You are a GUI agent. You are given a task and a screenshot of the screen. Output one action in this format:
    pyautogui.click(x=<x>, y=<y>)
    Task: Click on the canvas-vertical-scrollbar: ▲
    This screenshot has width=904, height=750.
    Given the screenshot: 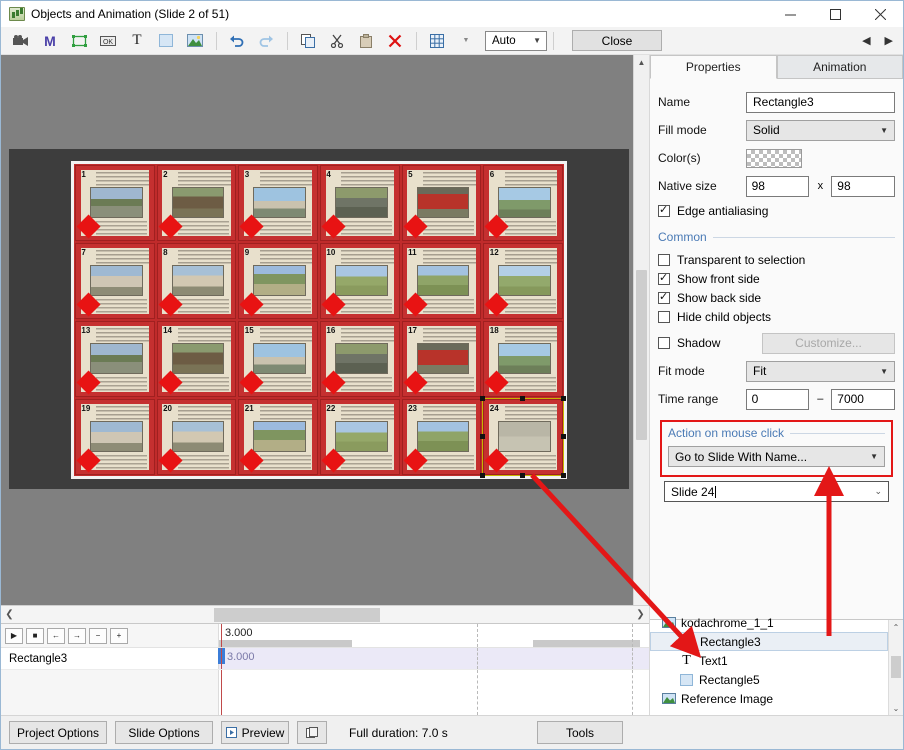 What is the action you would take?
    pyautogui.click(x=641, y=330)
    